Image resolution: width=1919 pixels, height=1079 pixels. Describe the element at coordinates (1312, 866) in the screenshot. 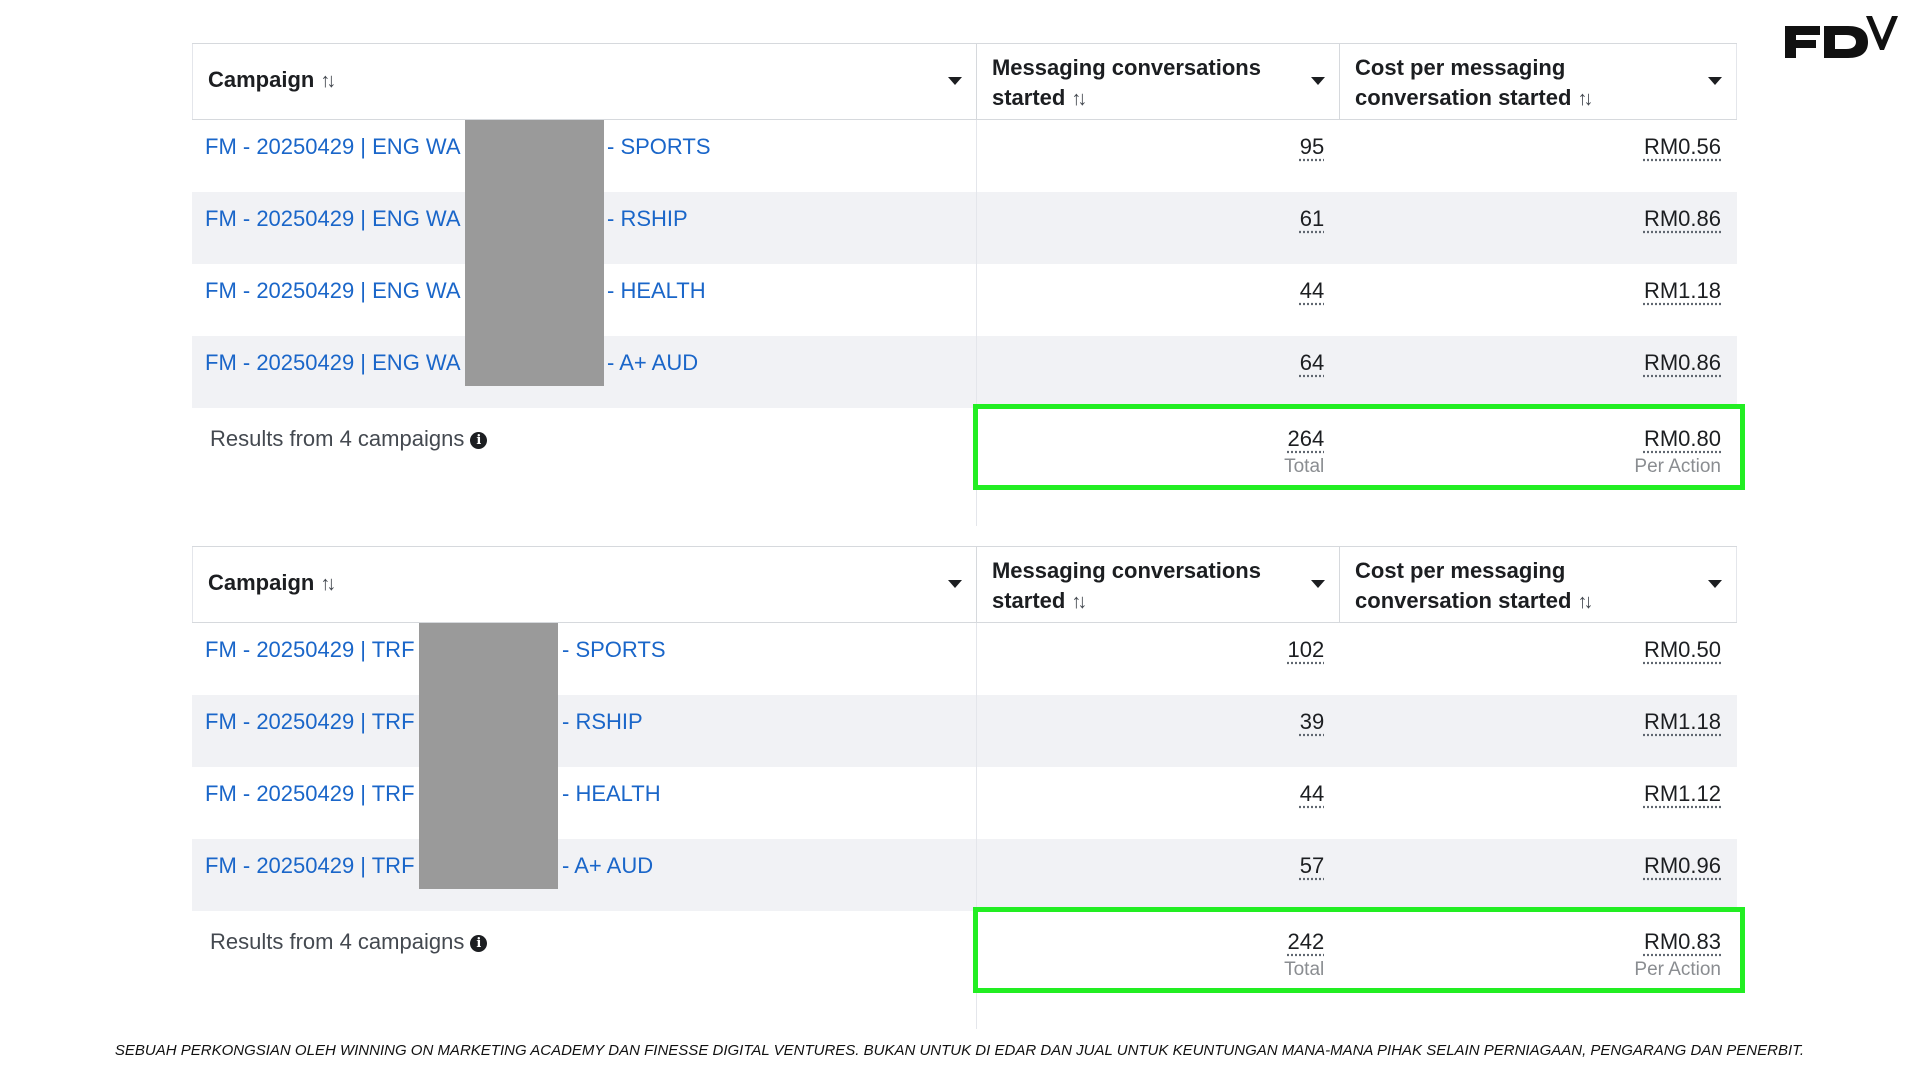

I see `conversations-value: 57` at that location.